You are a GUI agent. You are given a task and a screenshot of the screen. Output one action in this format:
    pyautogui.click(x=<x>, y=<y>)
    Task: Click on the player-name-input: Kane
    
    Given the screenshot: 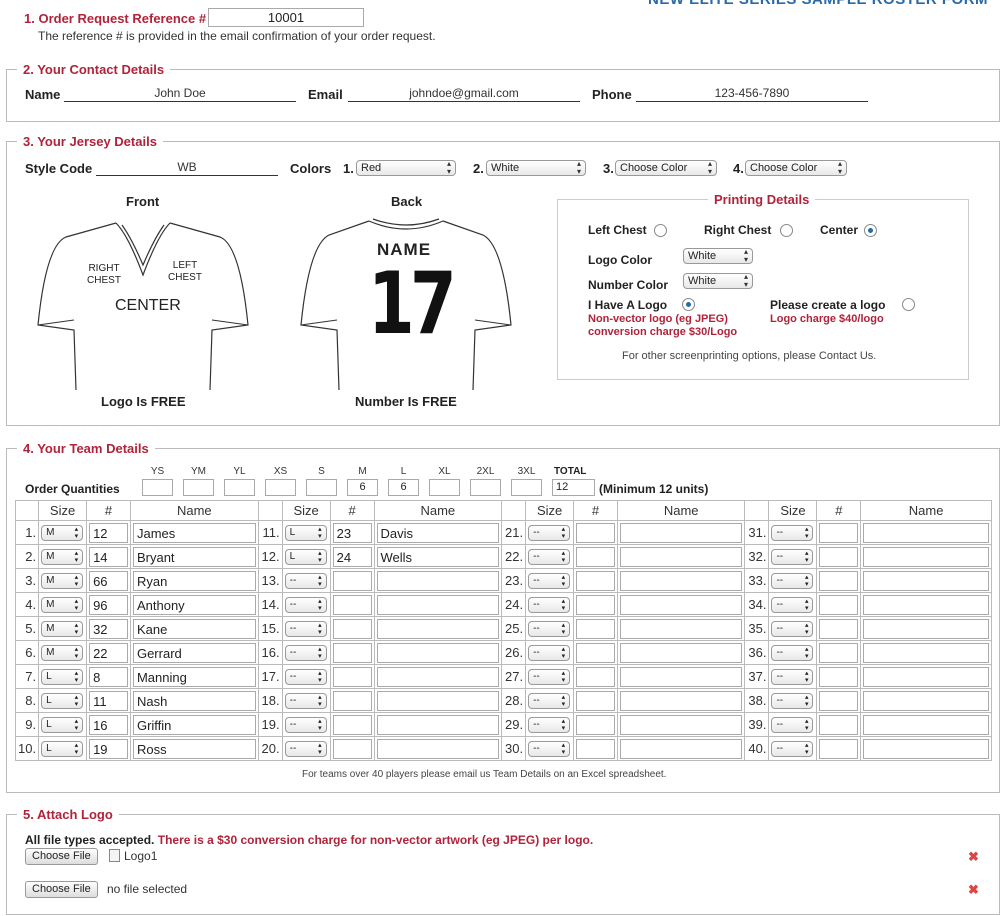 What is the action you would take?
    pyautogui.click(x=194, y=628)
    